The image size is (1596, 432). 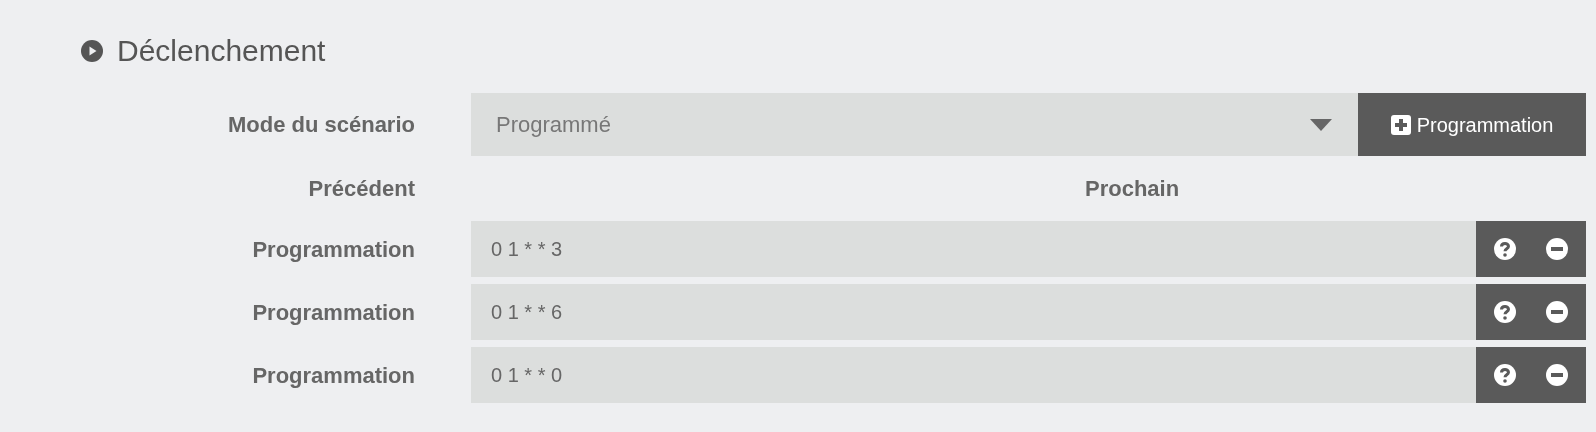 I want to click on field-label: Mode du scénario, so click(x=321, y=125).